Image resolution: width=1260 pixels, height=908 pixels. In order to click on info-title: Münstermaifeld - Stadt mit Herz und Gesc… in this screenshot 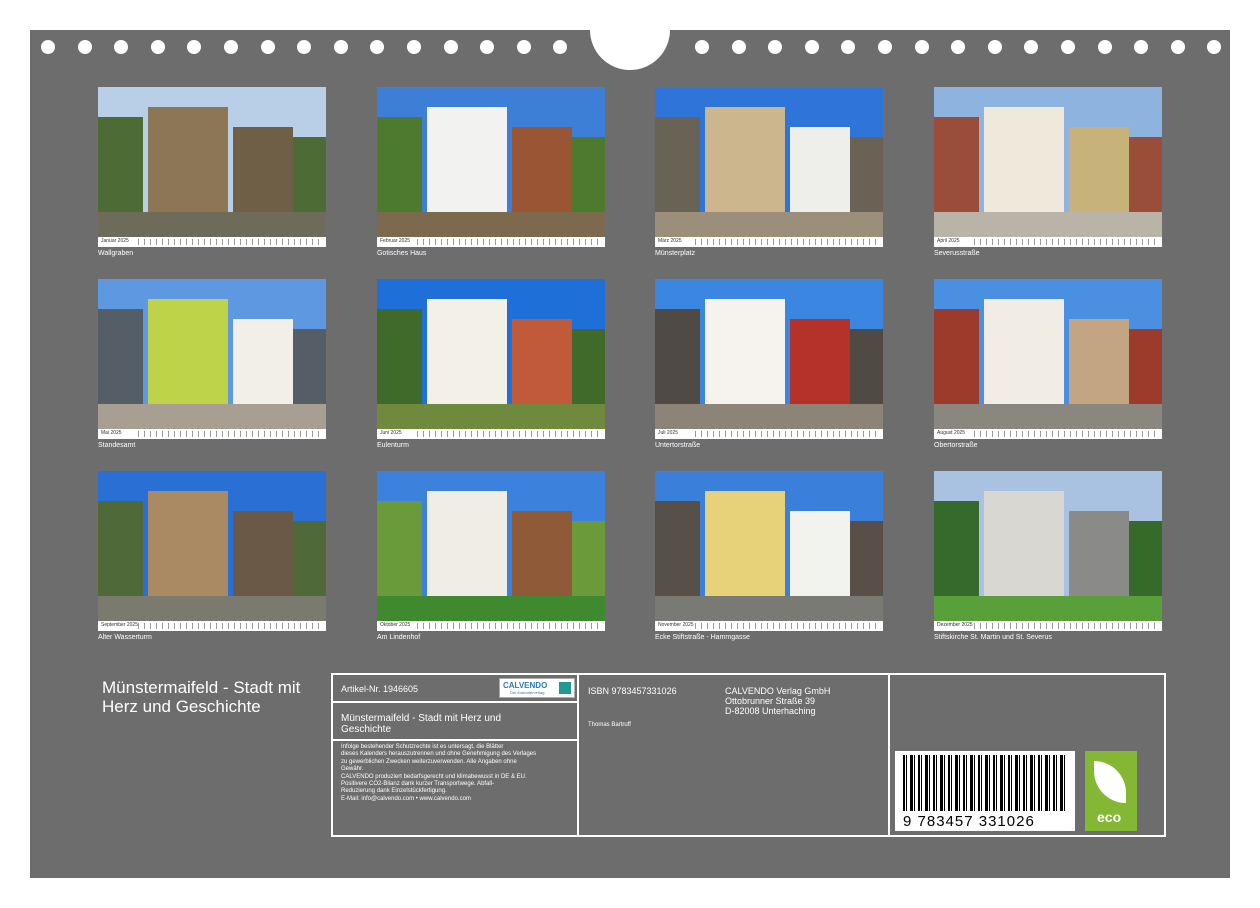, I will do `click(421, 724)`.